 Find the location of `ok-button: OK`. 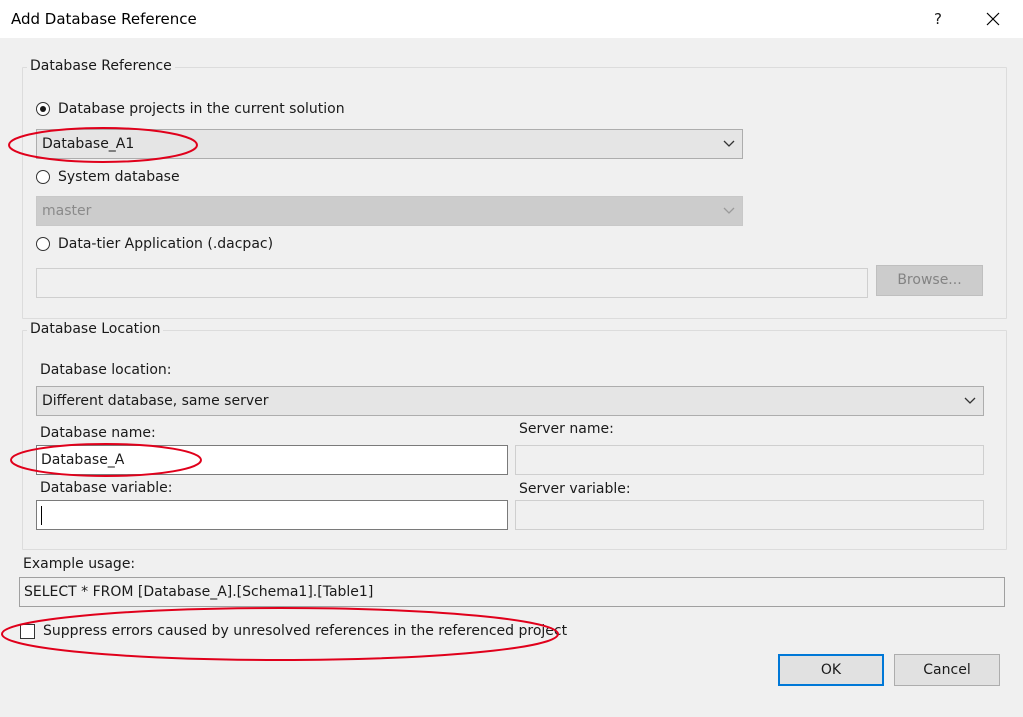

ok-button: OK is located at coordinates (831, 670).